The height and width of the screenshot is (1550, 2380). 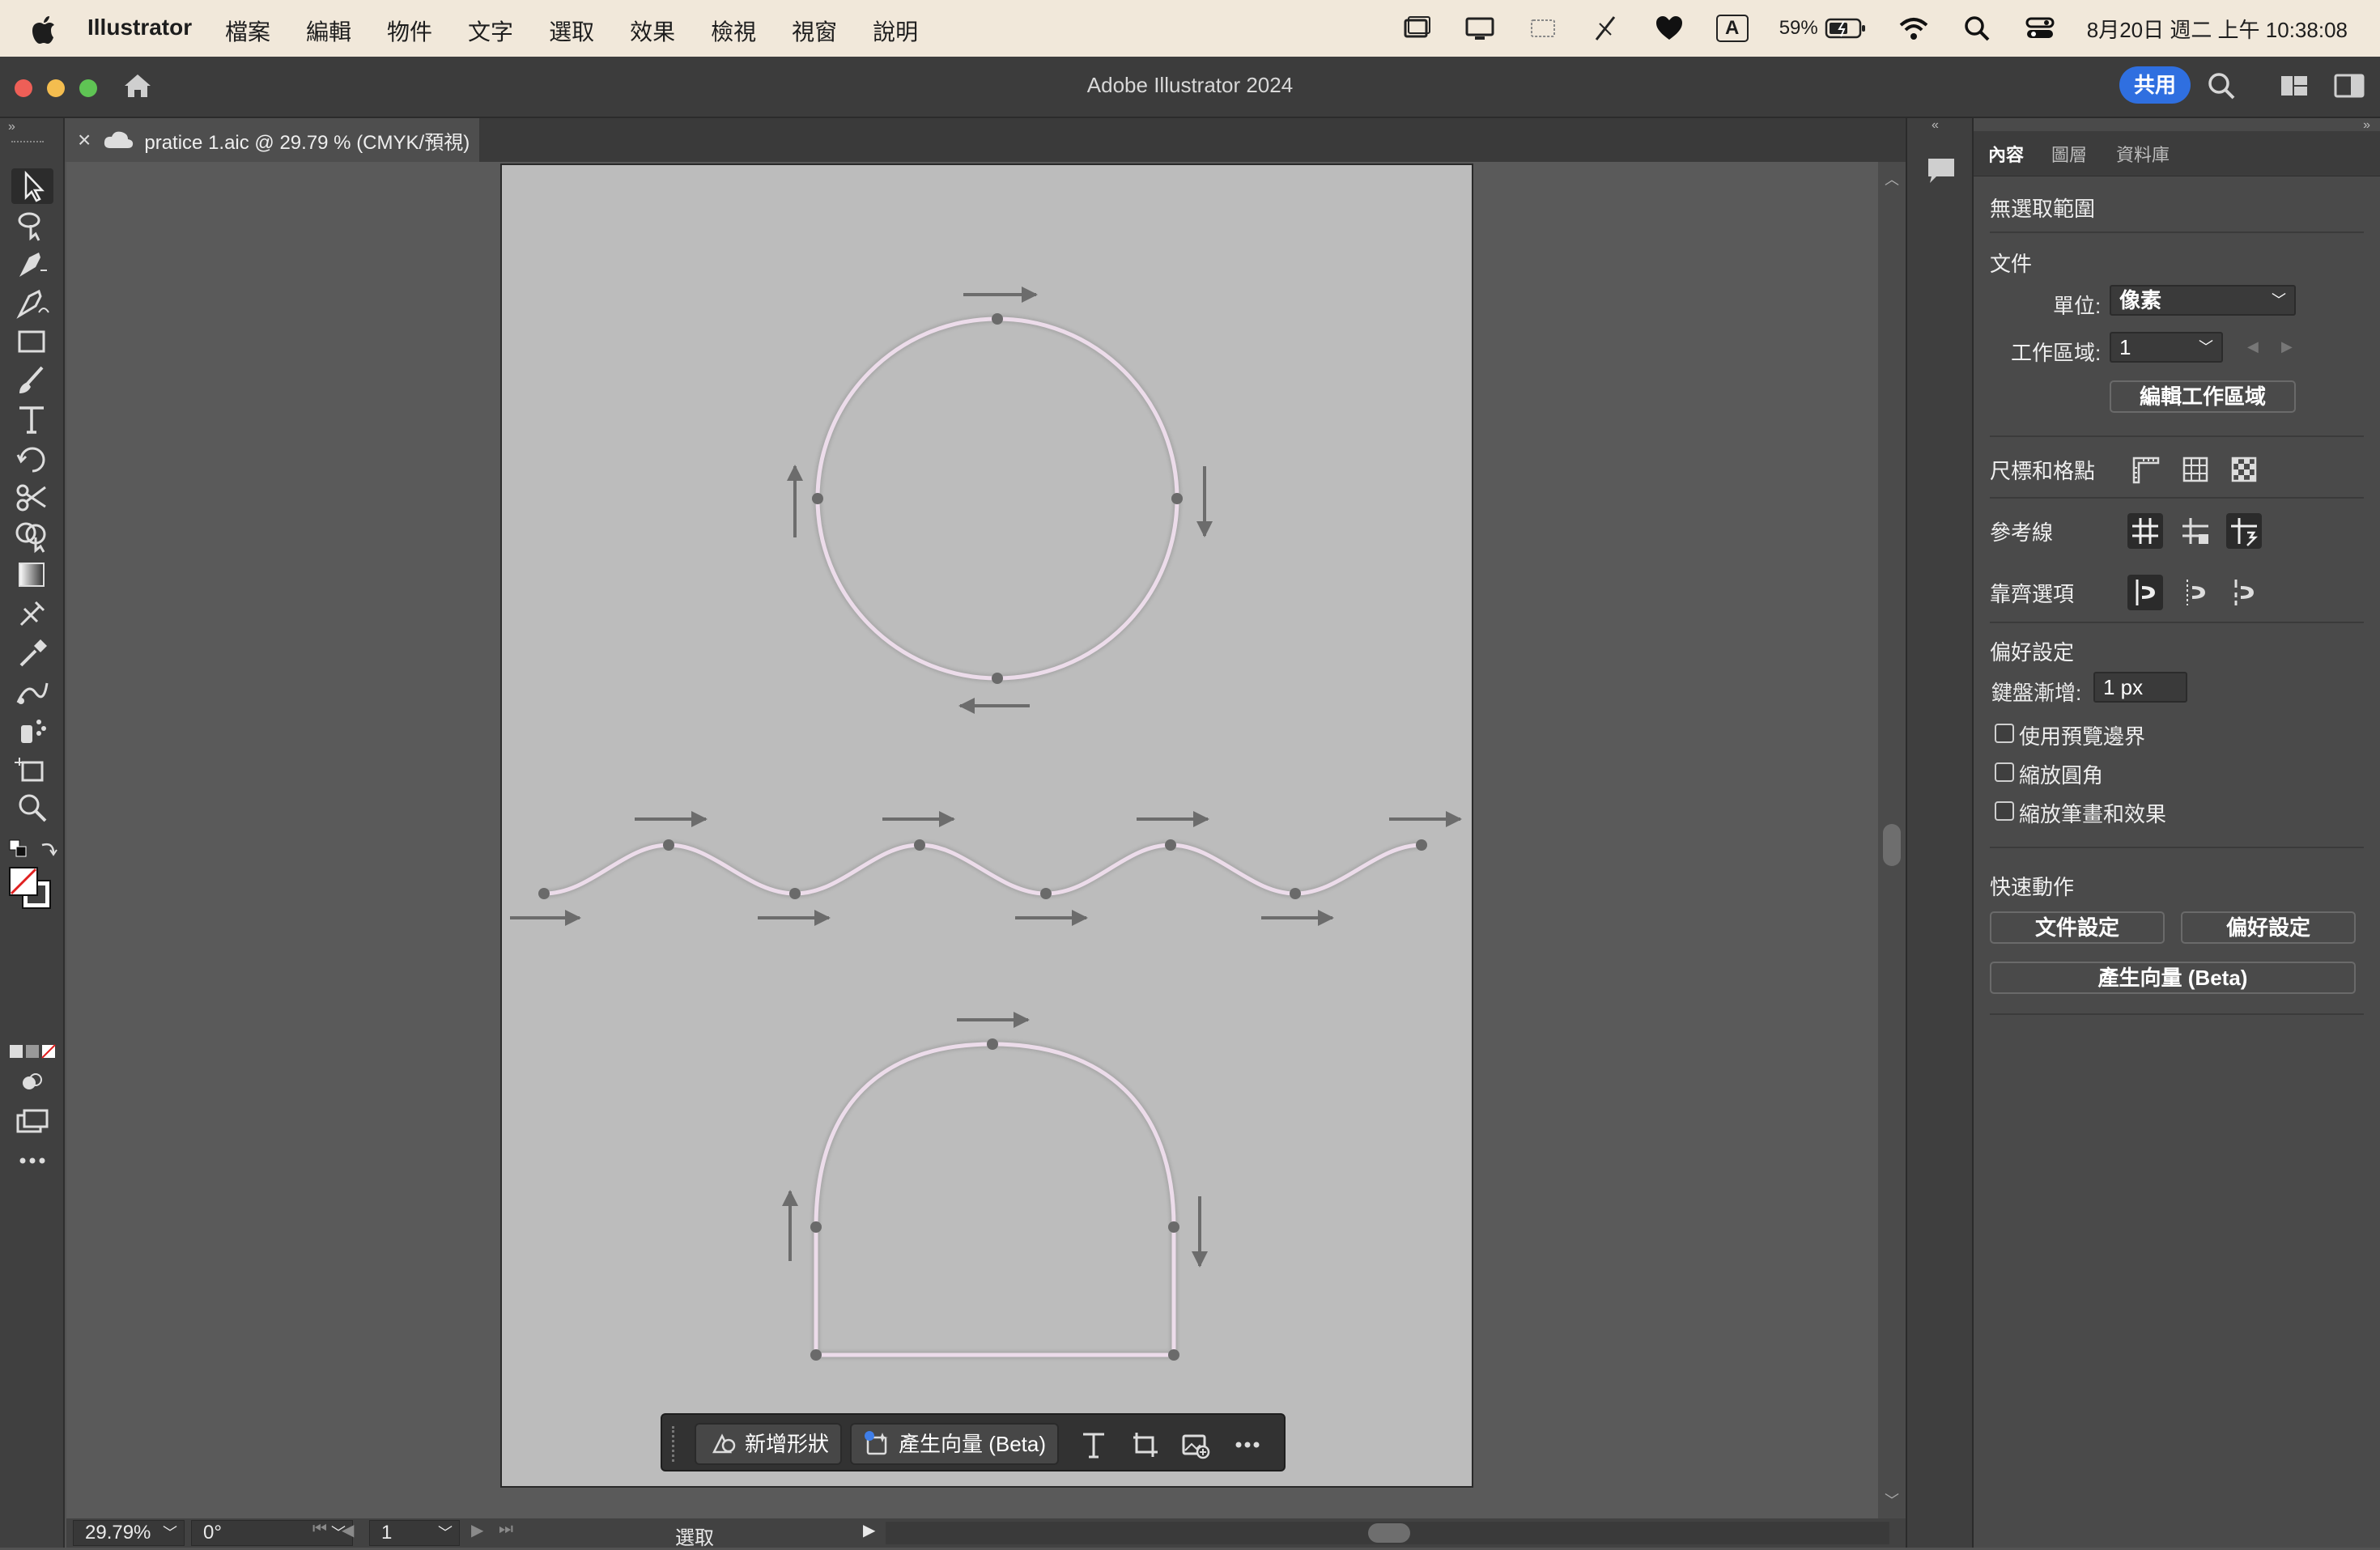 I want to click on lock-guides-icon, so click(x=2195, y=531).